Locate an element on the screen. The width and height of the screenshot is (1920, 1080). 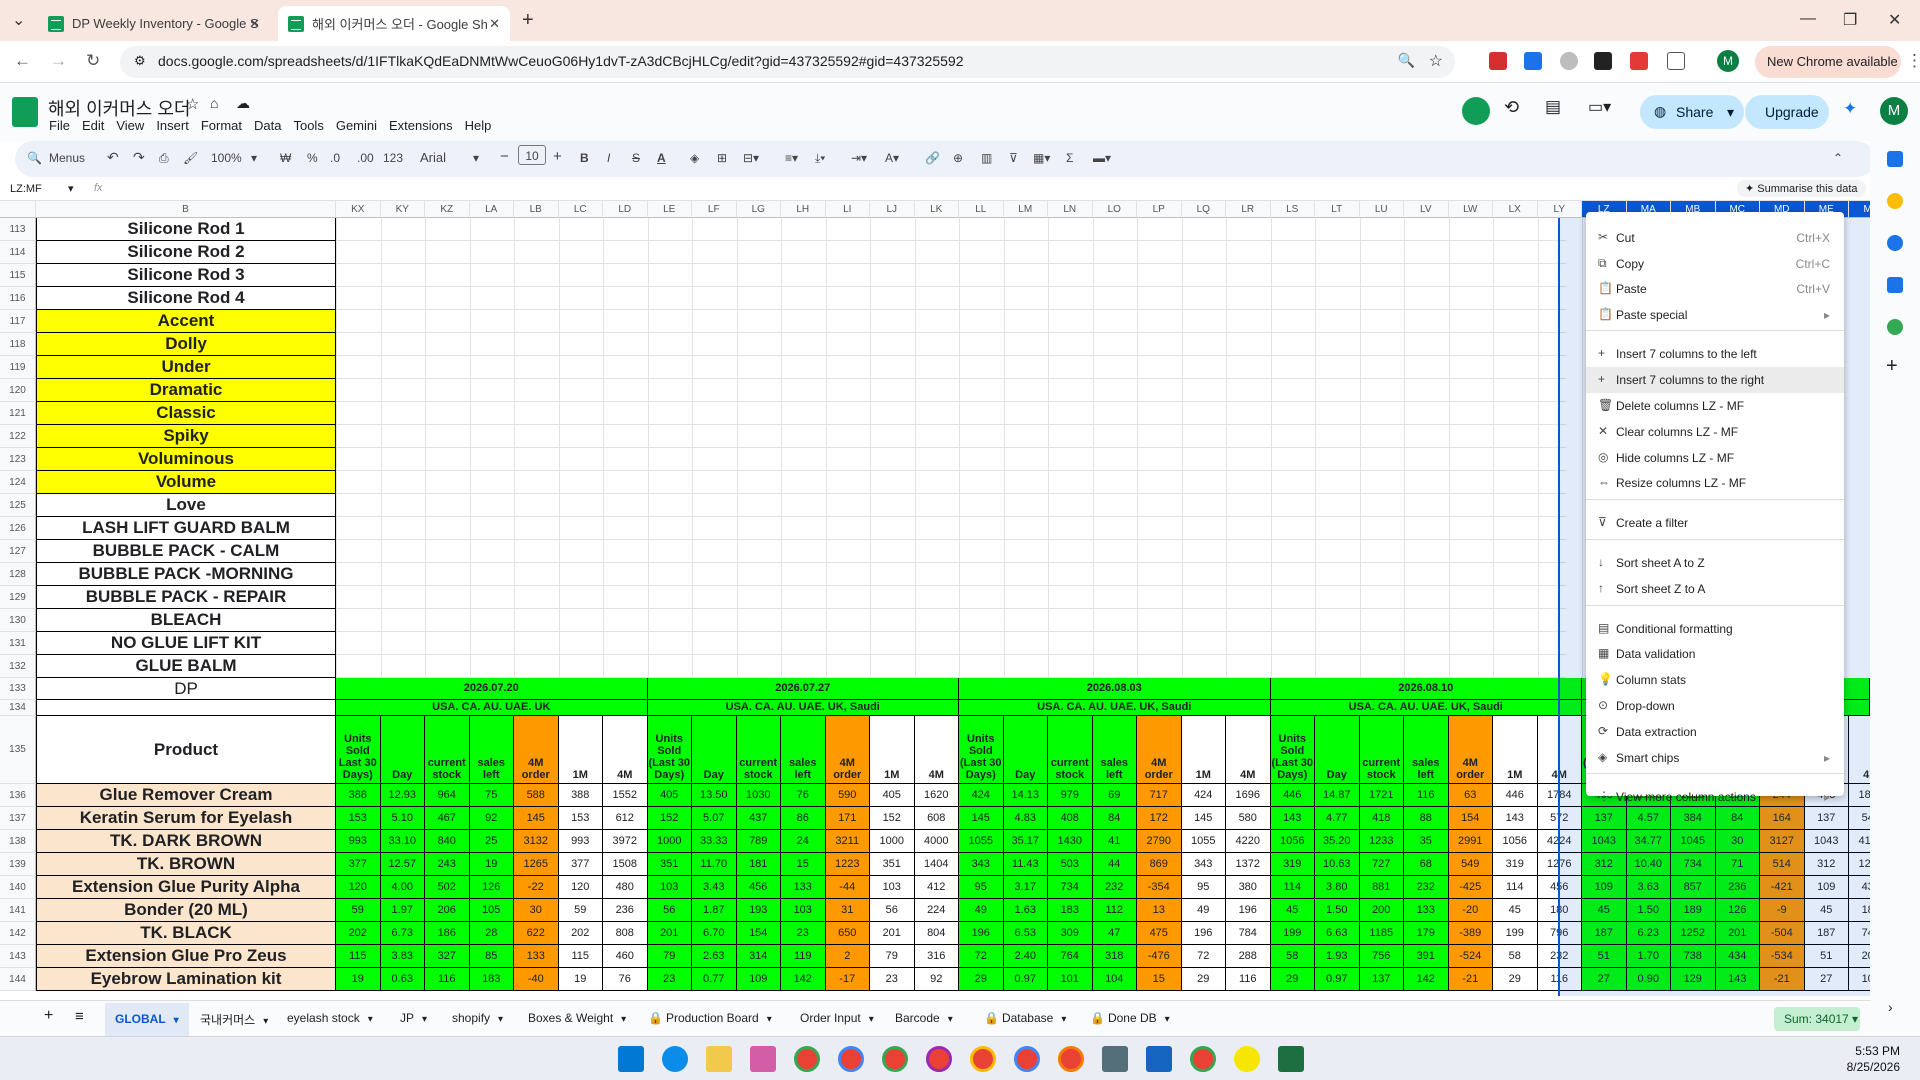
column-header: LF is located at coordinates (714, 209).